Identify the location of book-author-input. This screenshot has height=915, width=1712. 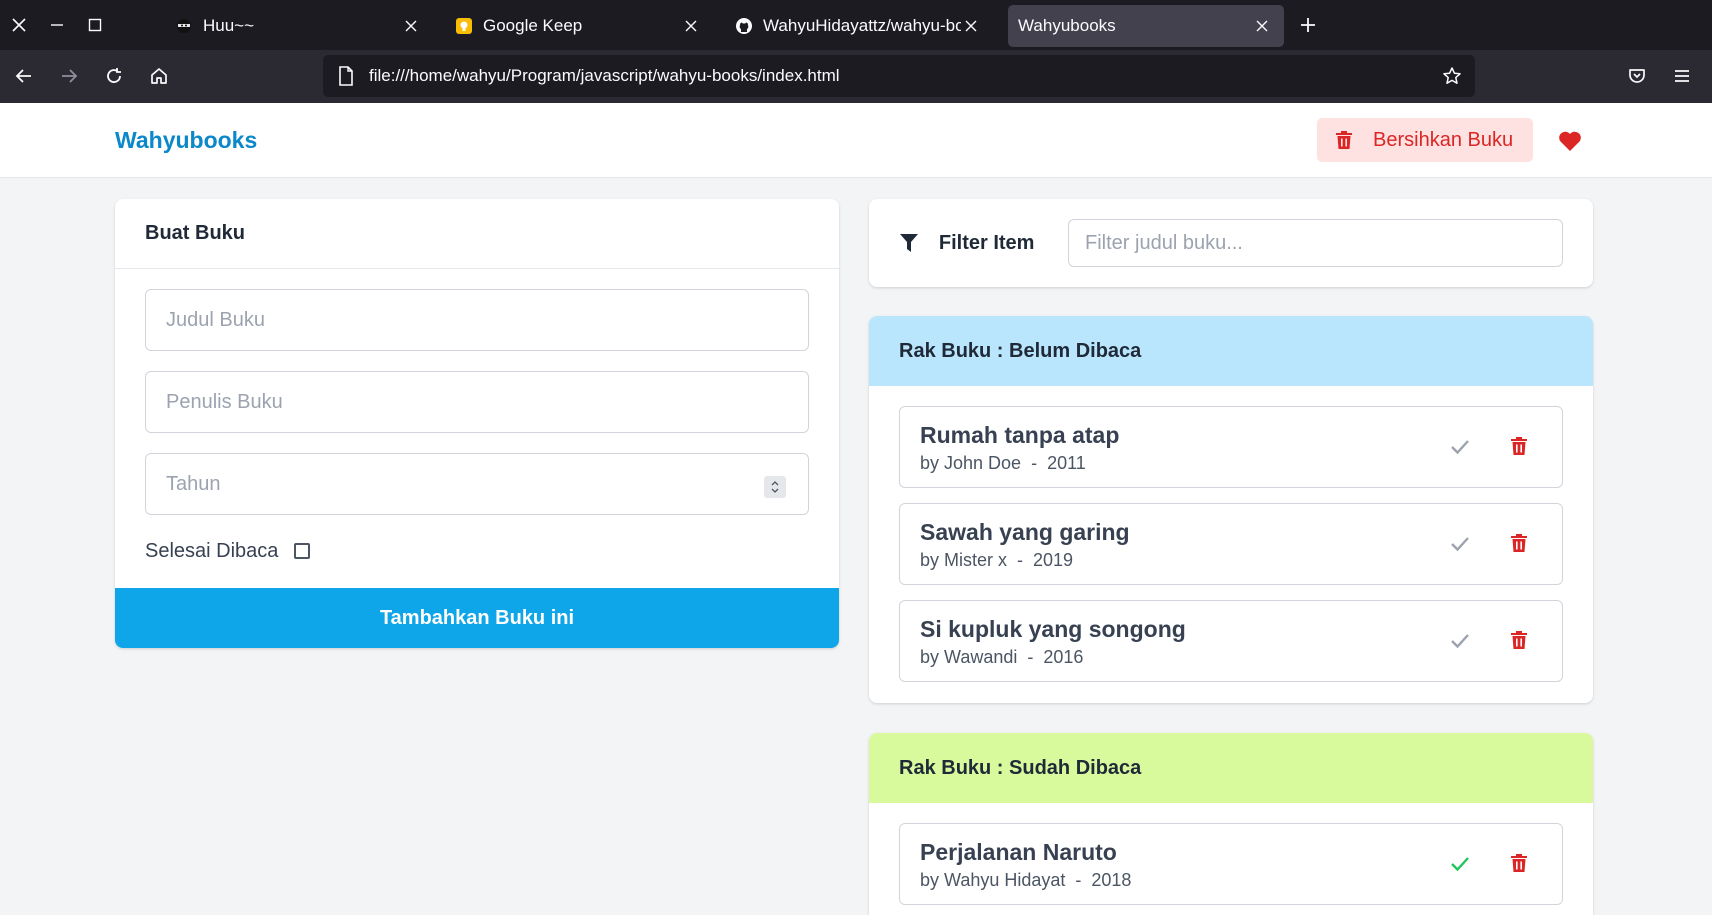
(477, 402).